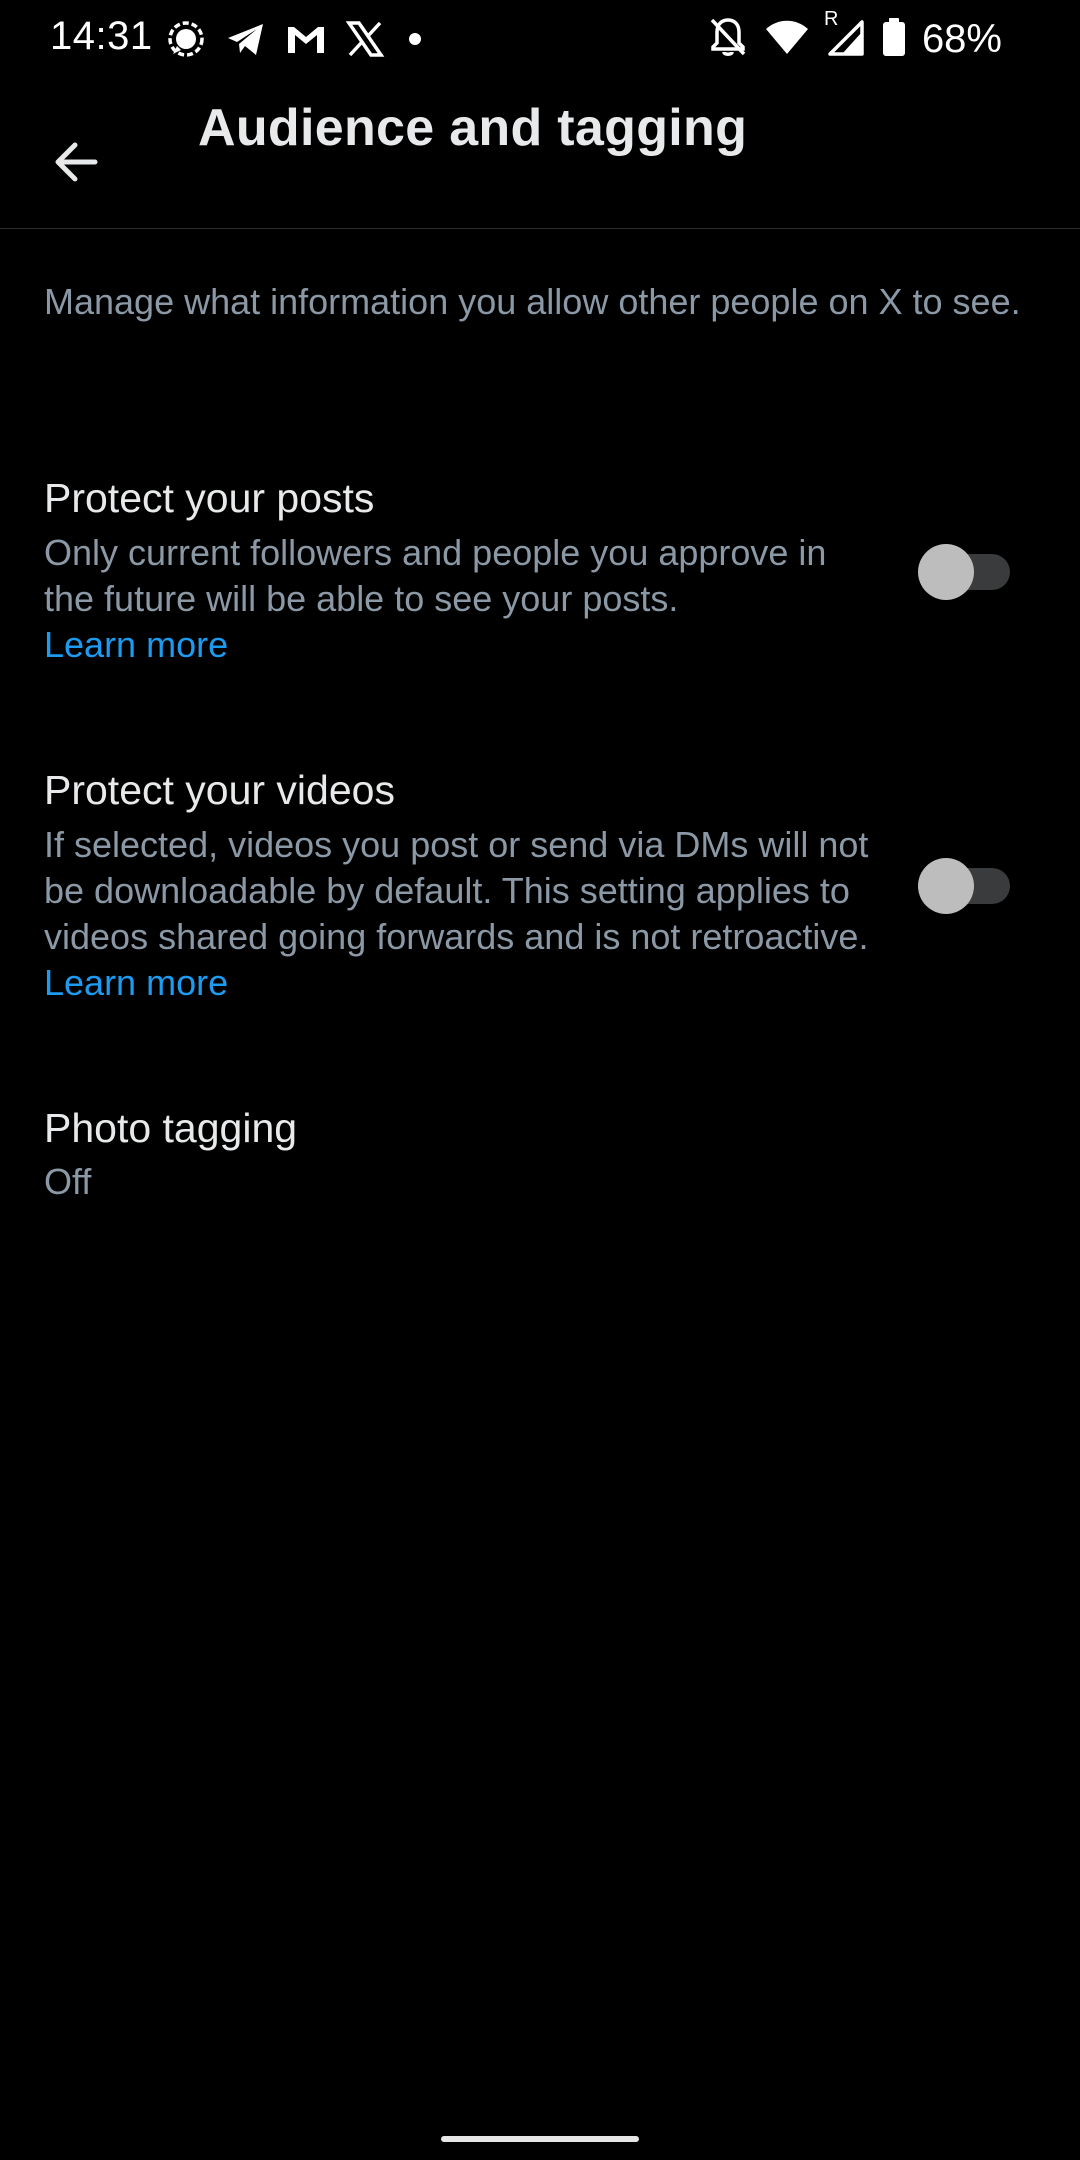  Describe the element at coordinates (845, 35) in the screenshot. I see `cell-signal-roaming-icon: R` at that location.